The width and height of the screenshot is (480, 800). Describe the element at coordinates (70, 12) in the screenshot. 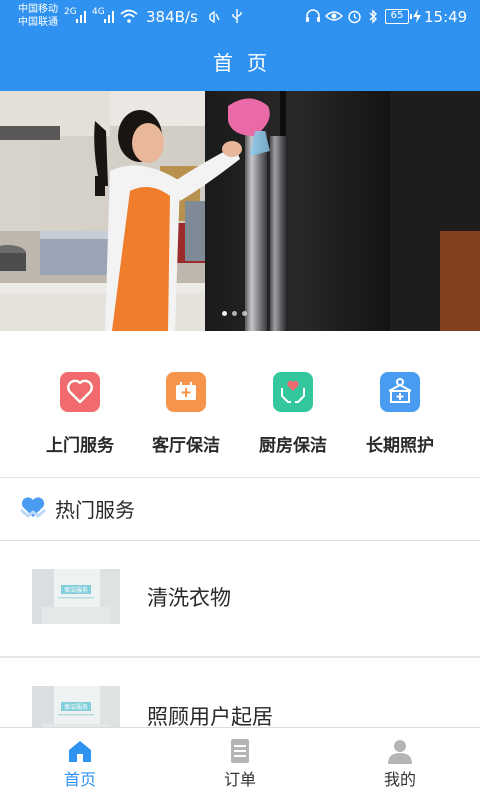

I see `network-type-1: 2G` at that location.